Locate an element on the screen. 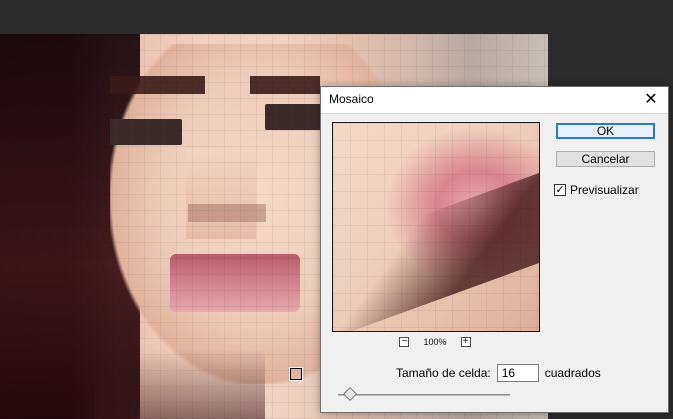  slider-track is located at coordinates (424, 395).